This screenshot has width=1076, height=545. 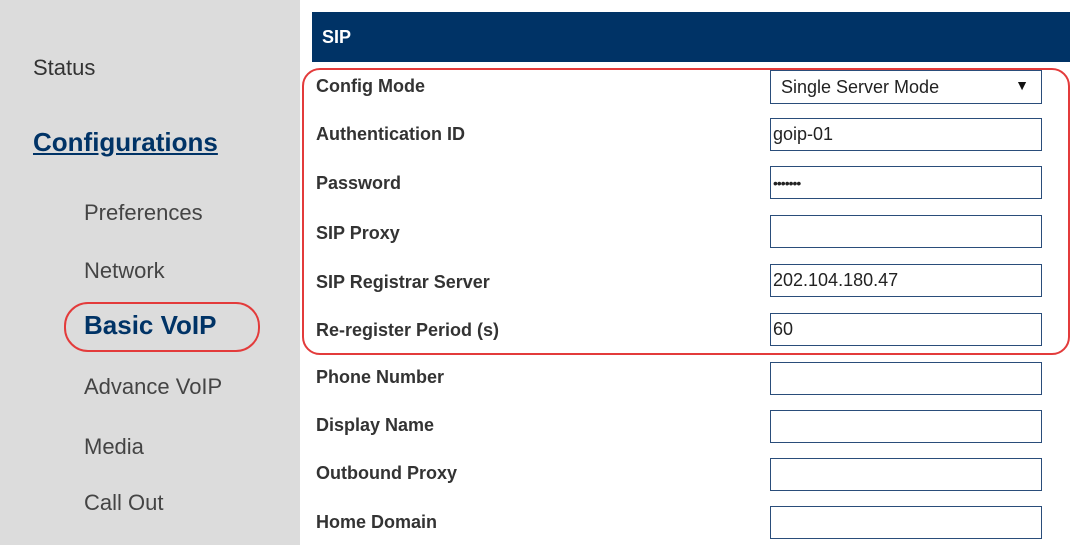 I want to click on sip-proxy-label: SIP Proxy, so click(x=358, y=233).